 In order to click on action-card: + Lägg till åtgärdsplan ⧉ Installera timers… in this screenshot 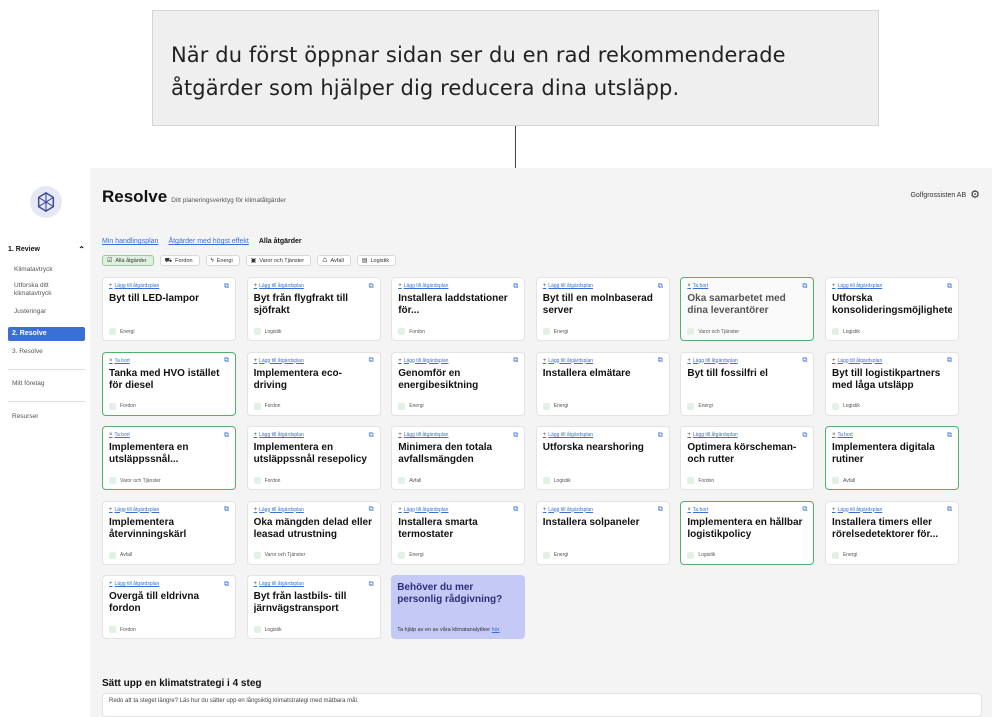, I will do `click(891, 532)`.